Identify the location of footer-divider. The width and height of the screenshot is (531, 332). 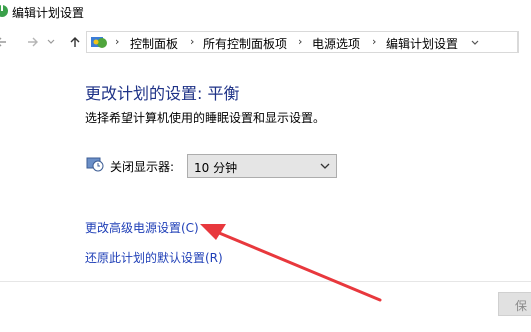
(265, 281).